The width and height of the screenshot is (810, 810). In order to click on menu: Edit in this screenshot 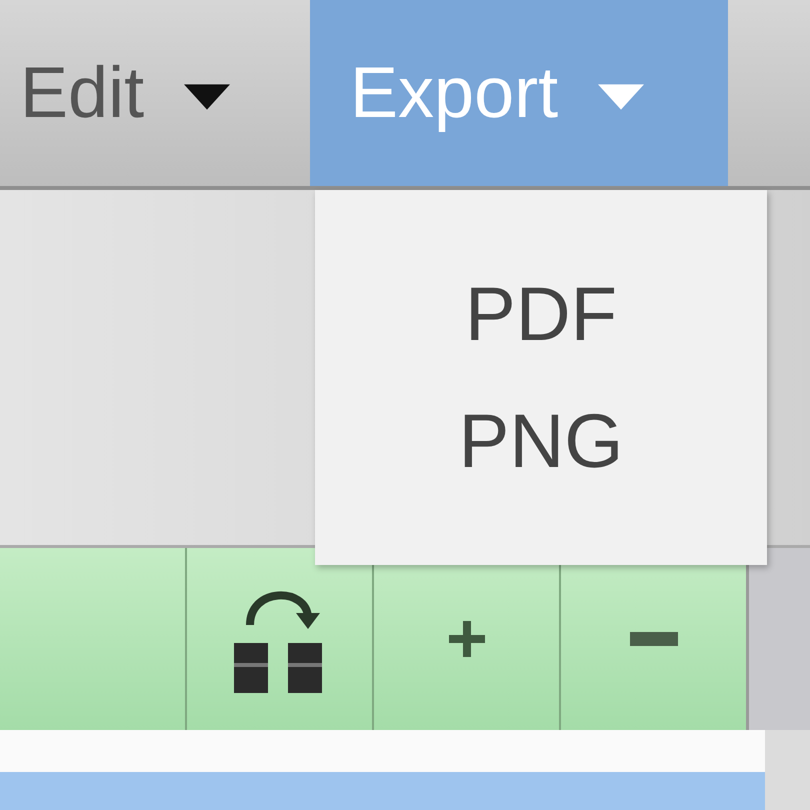, I will do `click(135, 93)`.